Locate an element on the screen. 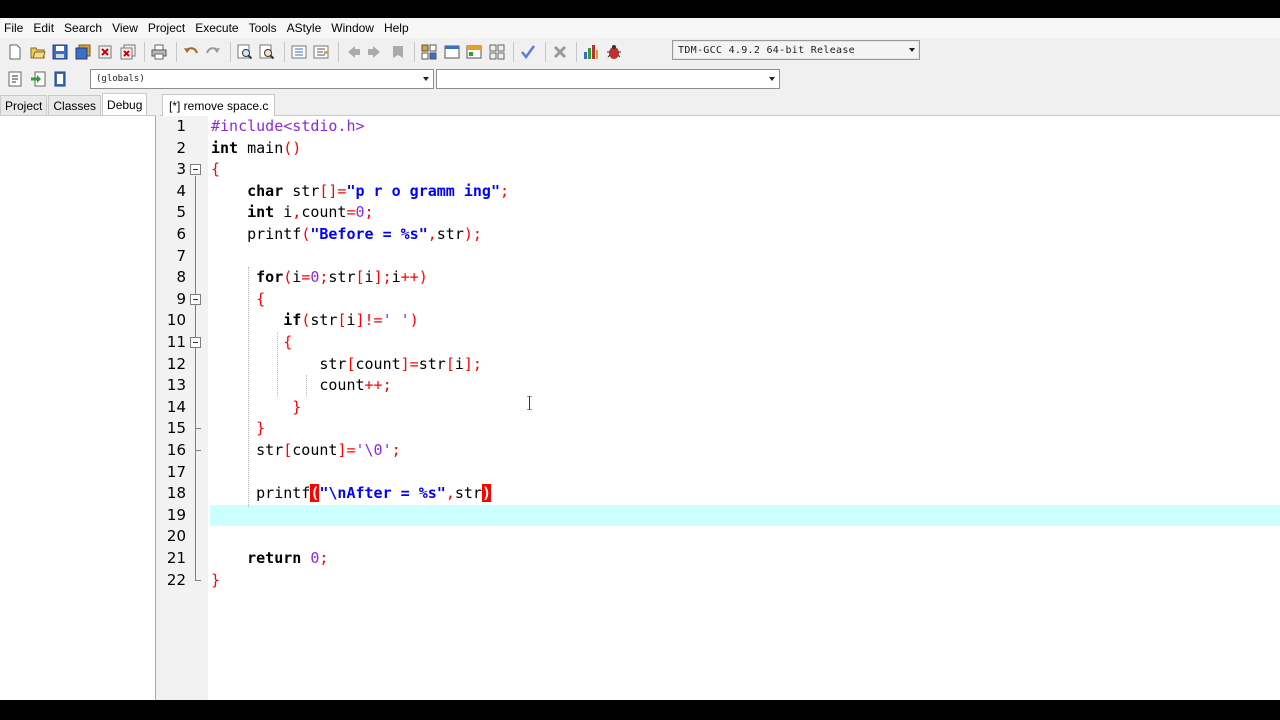  menu-file: File is located at coordinates (17, 28).